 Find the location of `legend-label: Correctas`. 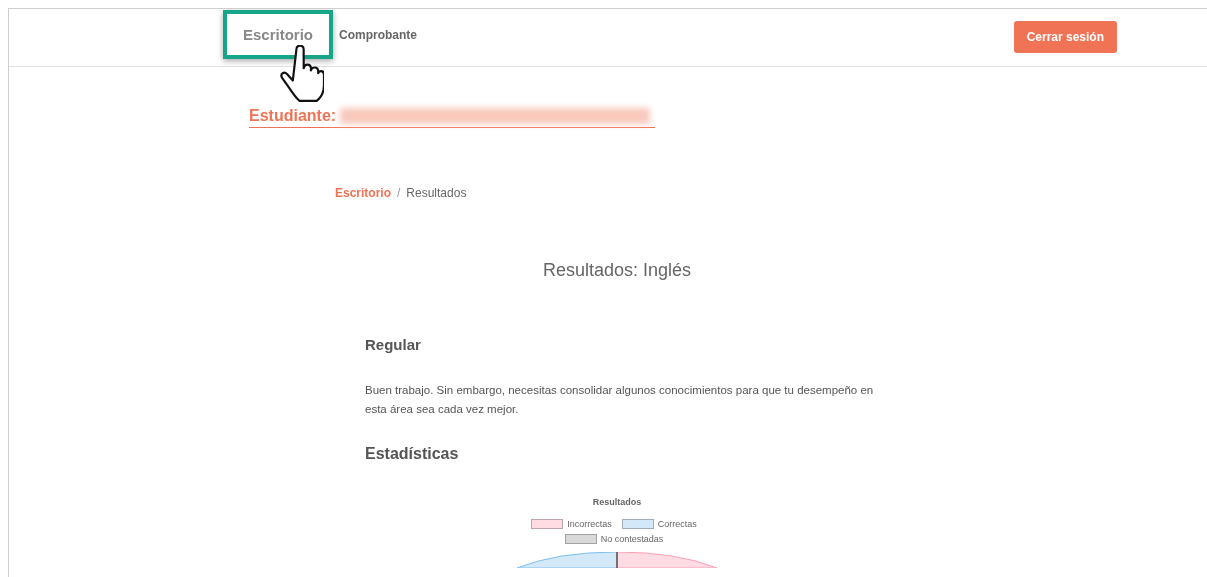

legend-label: Correctas is located at coordinates (677, 524).